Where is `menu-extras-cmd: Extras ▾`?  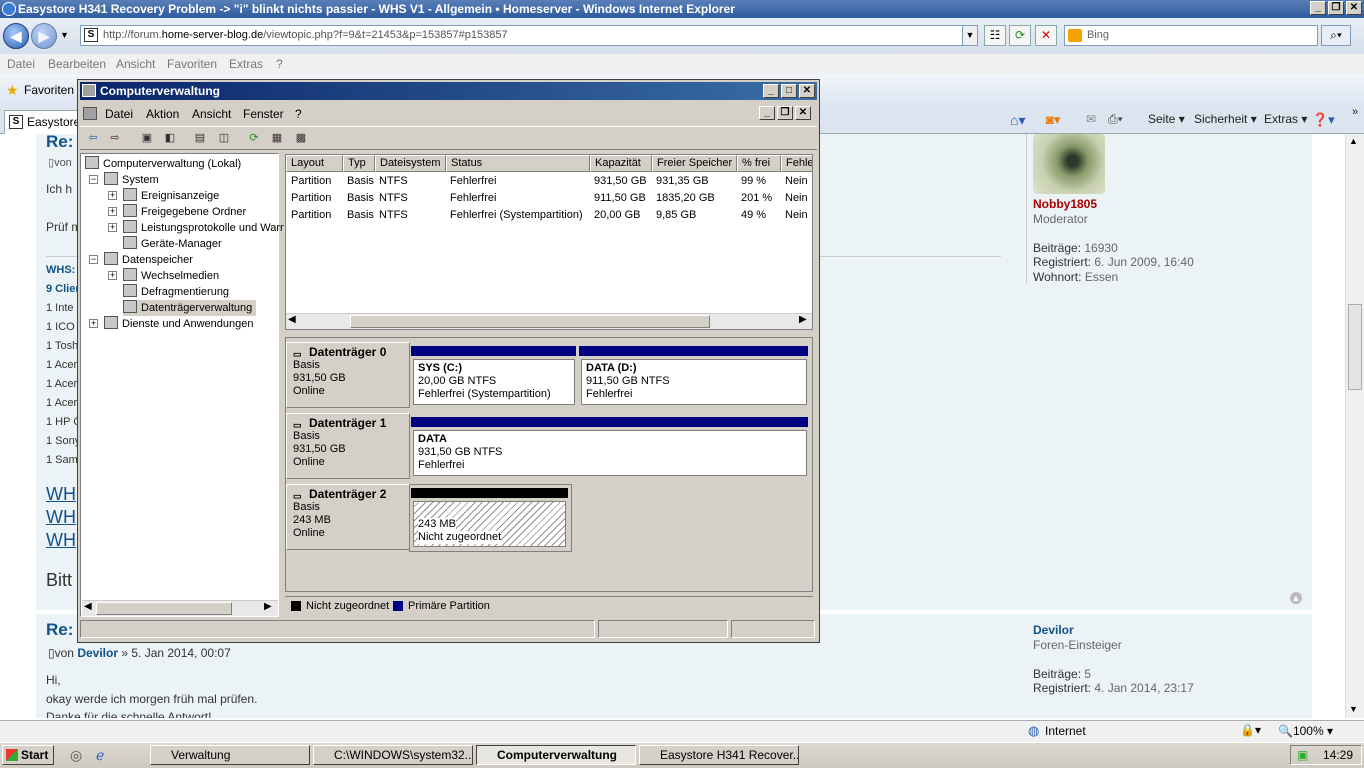 menu-extras-cmd: Extras ▾ is located at coordinates (1285, 119).